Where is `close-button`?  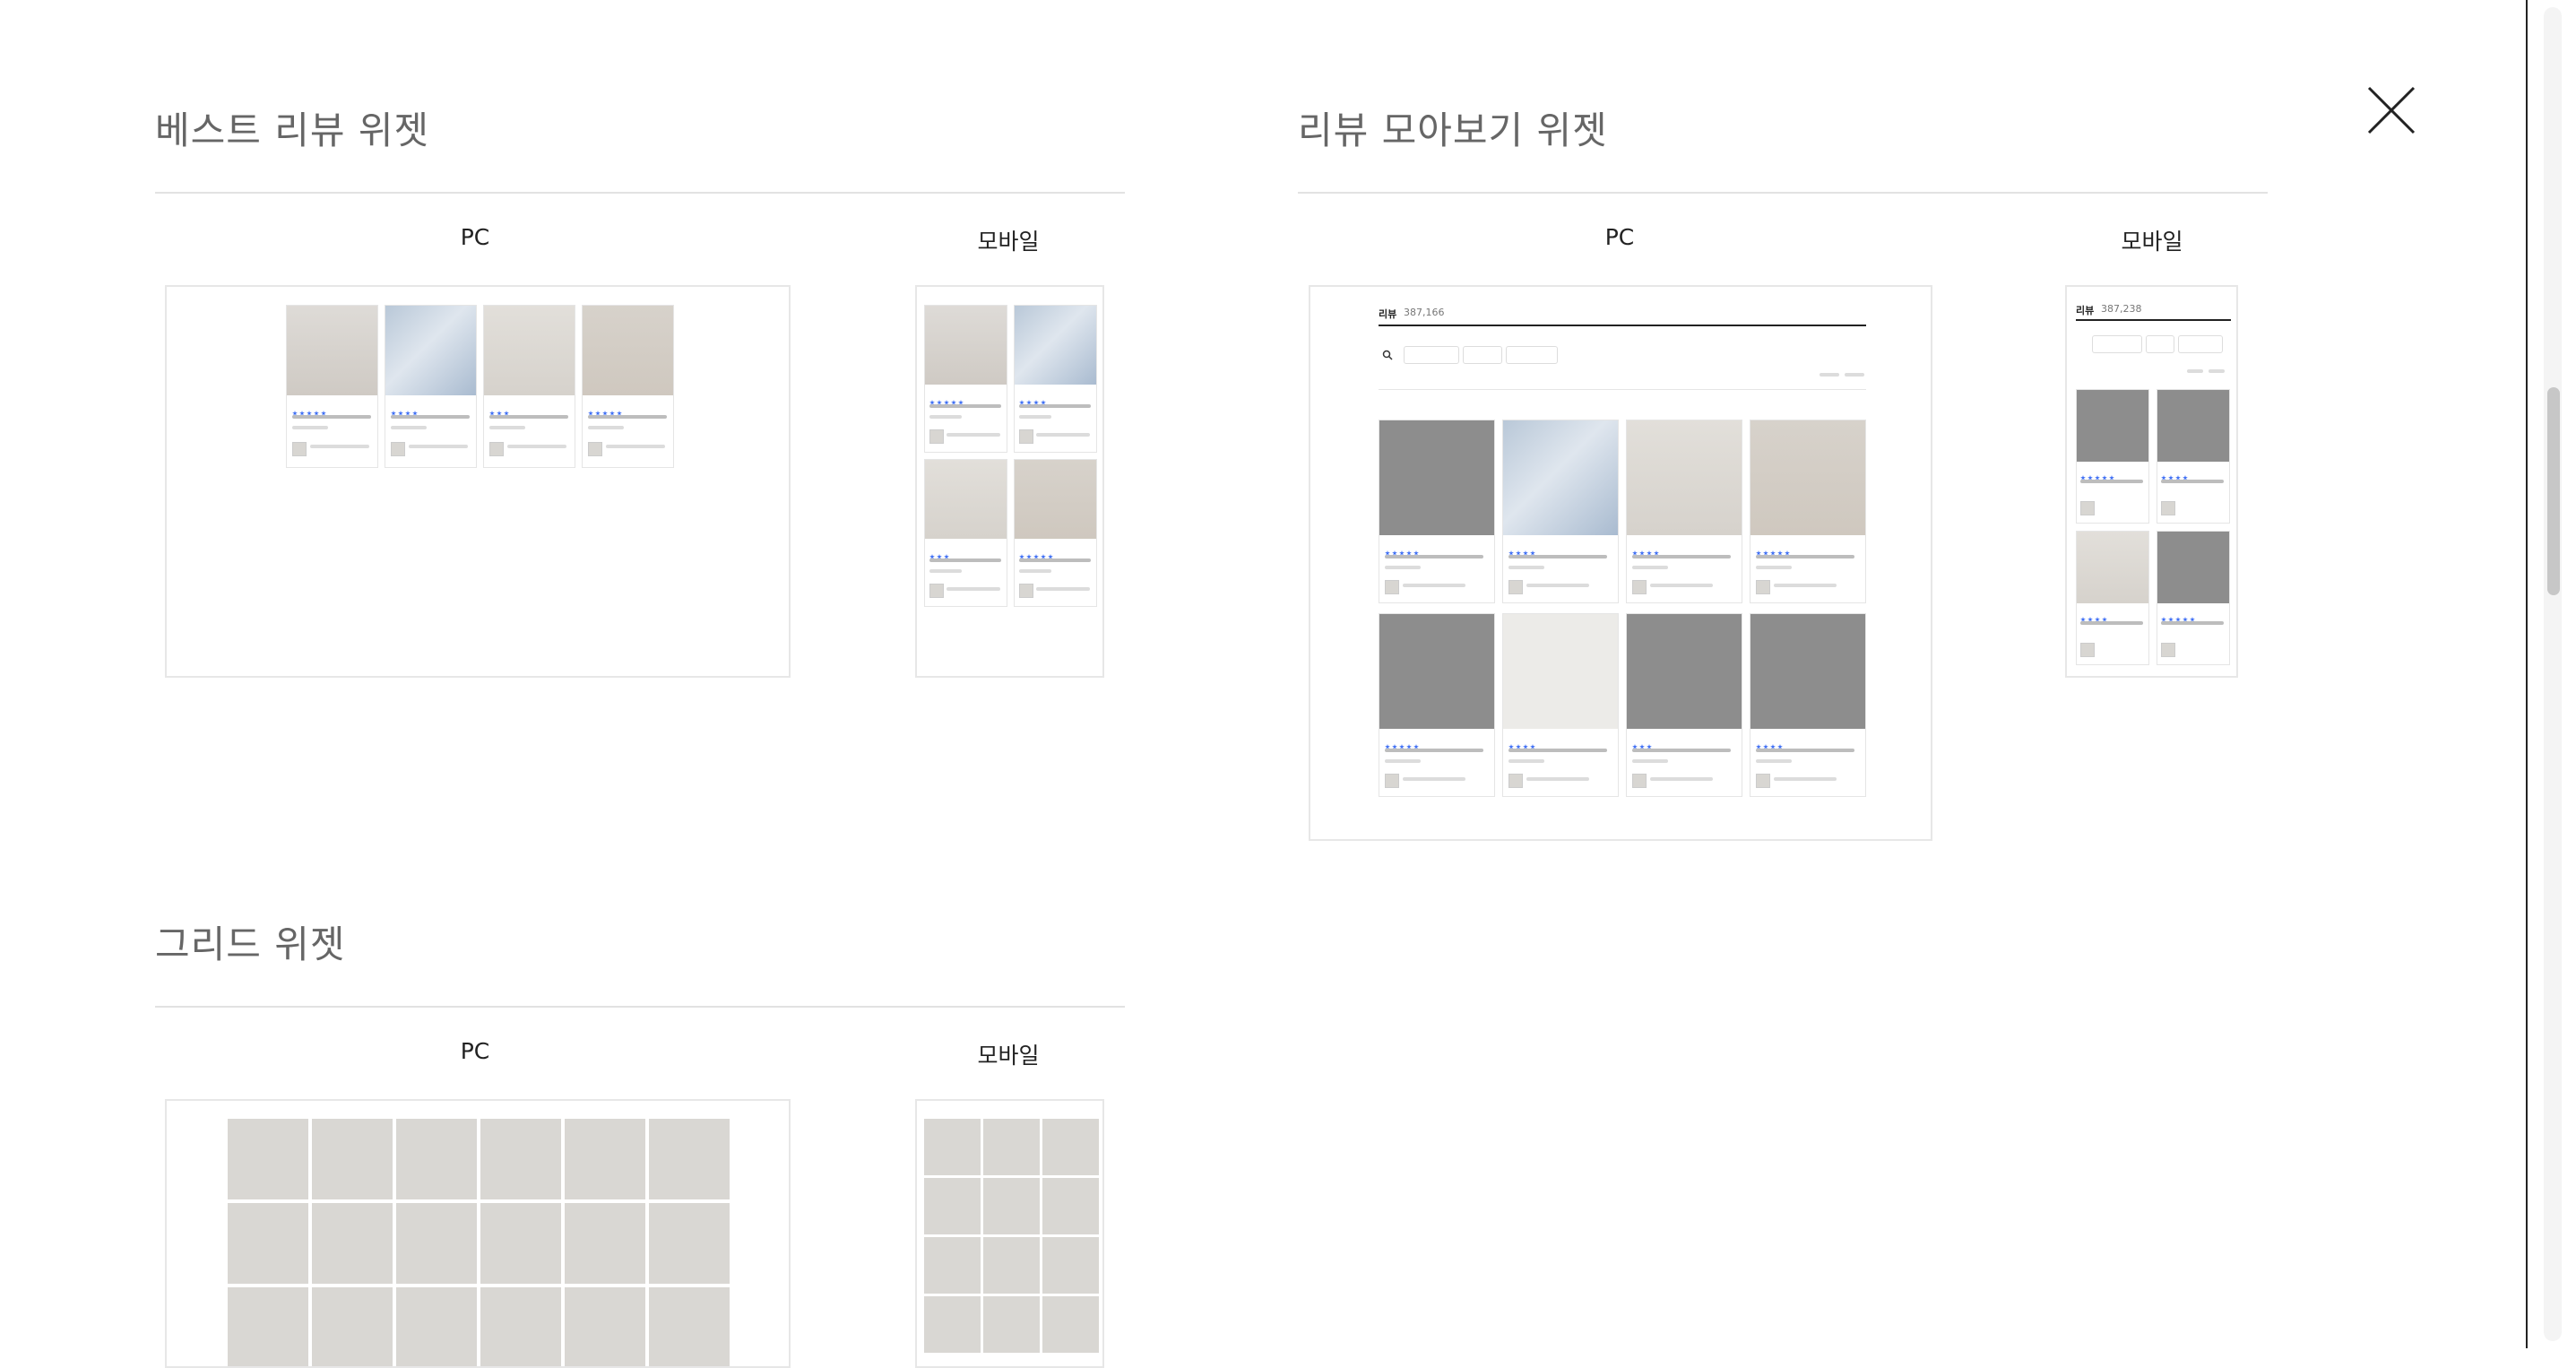 close-button is located at coordinates (2391, 110).